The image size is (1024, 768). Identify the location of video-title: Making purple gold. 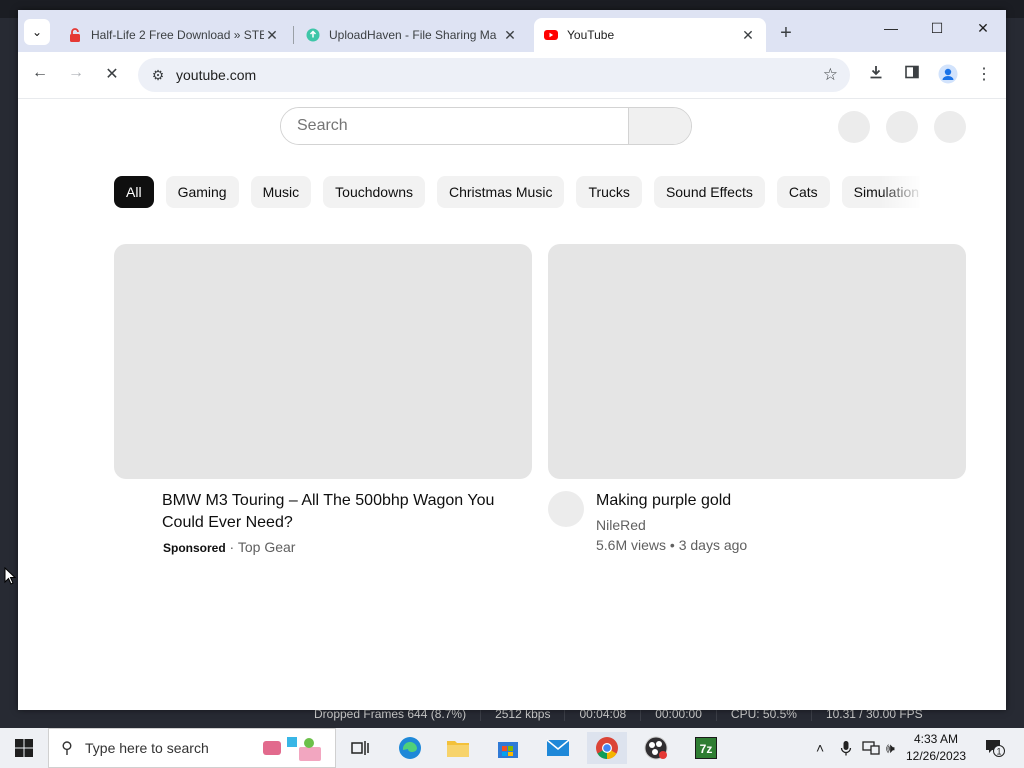
(776, 501).